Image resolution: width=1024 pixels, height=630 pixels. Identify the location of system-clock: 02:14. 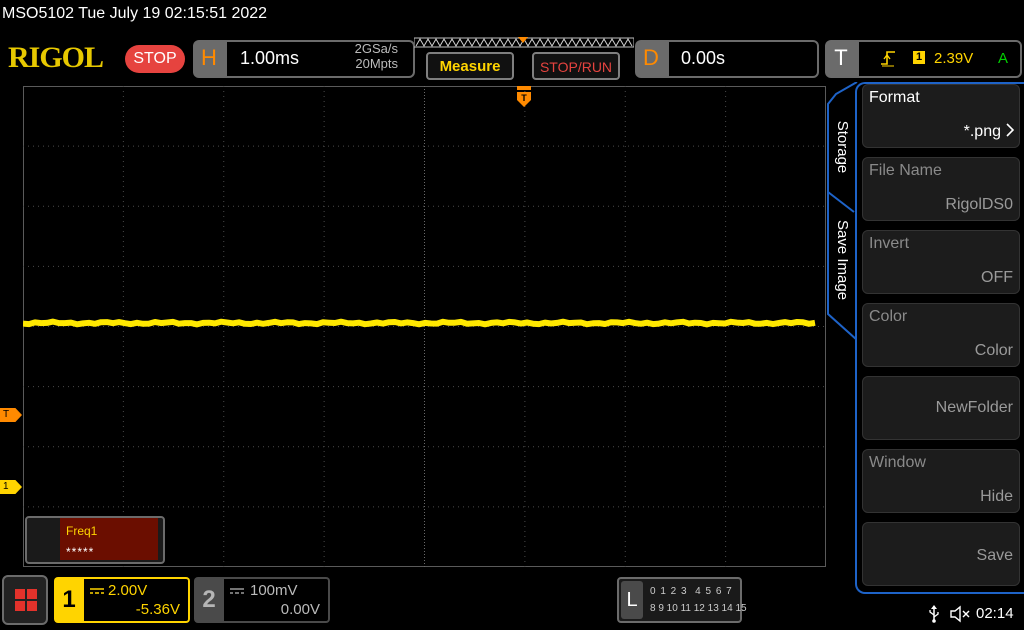
(995, 613).